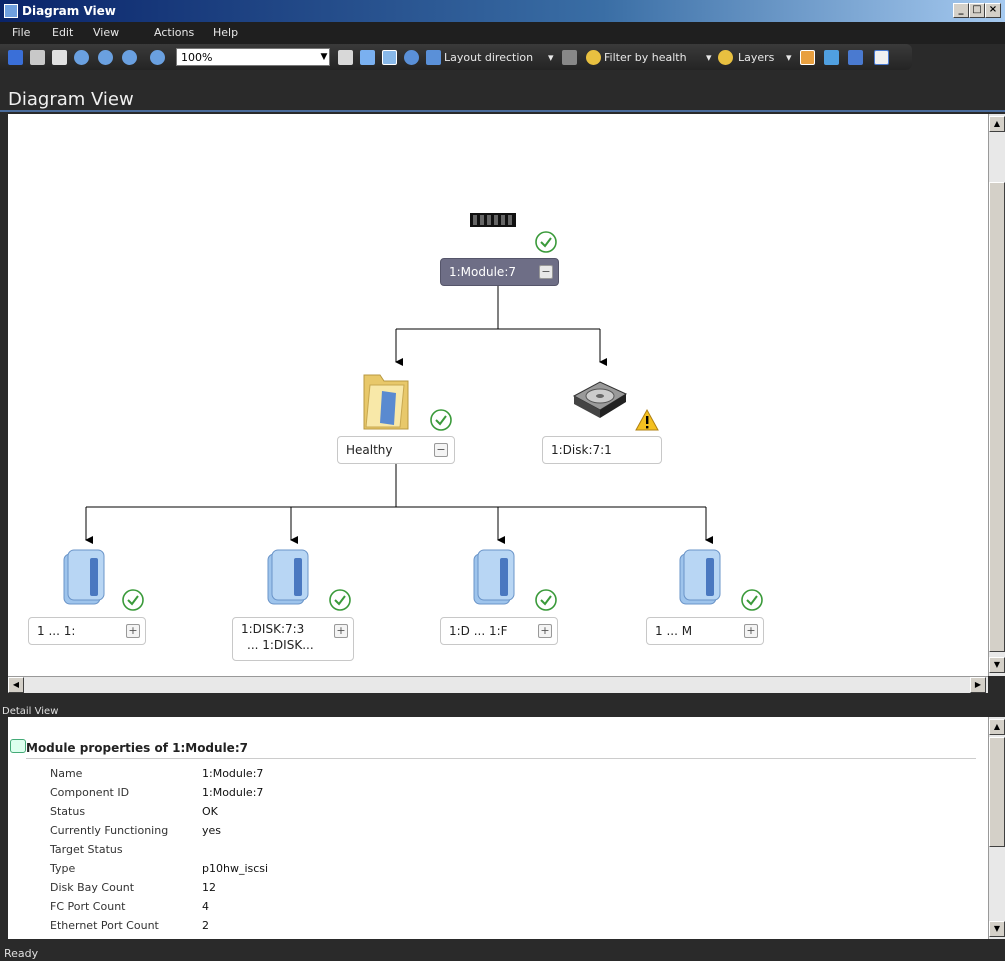 The width and height of the screenshot is (1005, 961). What do you see at coordinates (205, 906) in the screenshot?
I see `property-value: 4` at bounding box center [205, 906].